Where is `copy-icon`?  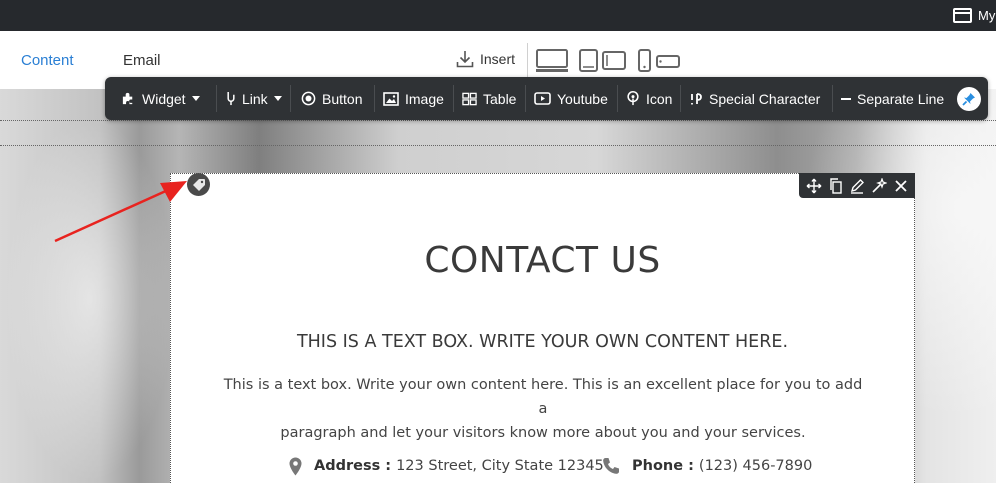 copy-icon is located at coordinates (836, 185).